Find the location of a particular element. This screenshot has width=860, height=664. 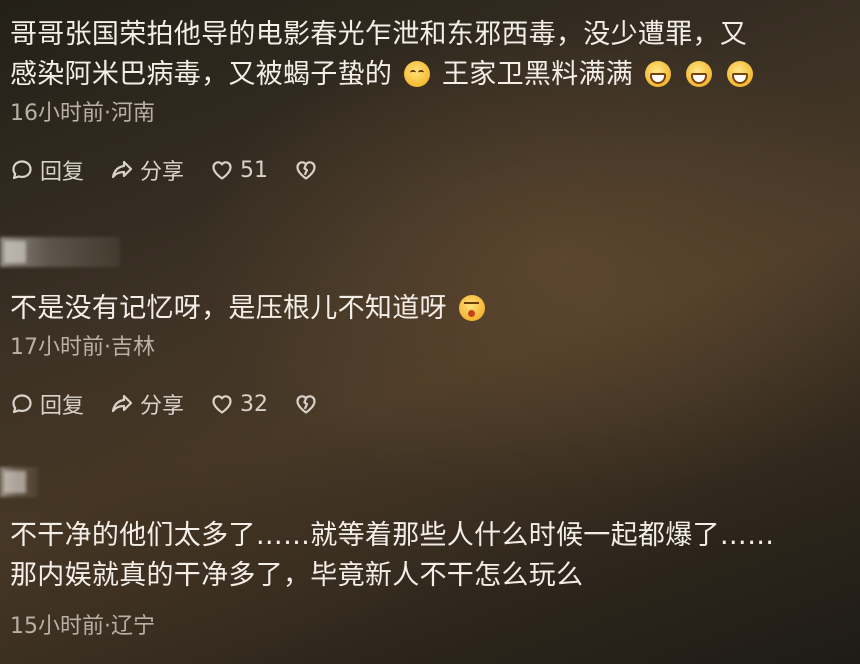

comment-text-line-1: 哥哥张国荣拍他导的电影春光乍泄和东邪西毒，没少遭罪，又 is located at coordinates (379, 34).